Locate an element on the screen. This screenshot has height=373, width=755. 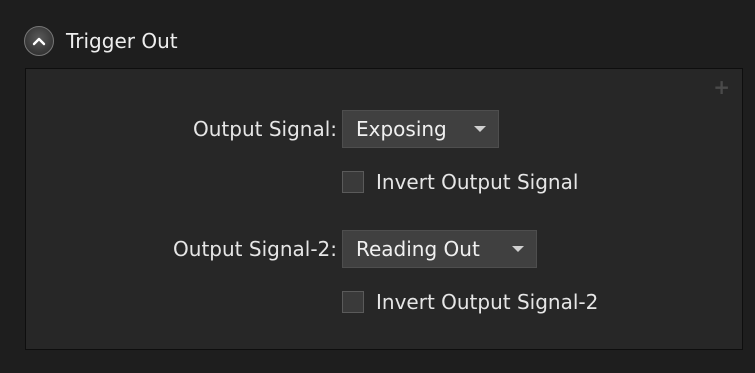
section-title: Trigger Out is located at coordinates (122, 41).